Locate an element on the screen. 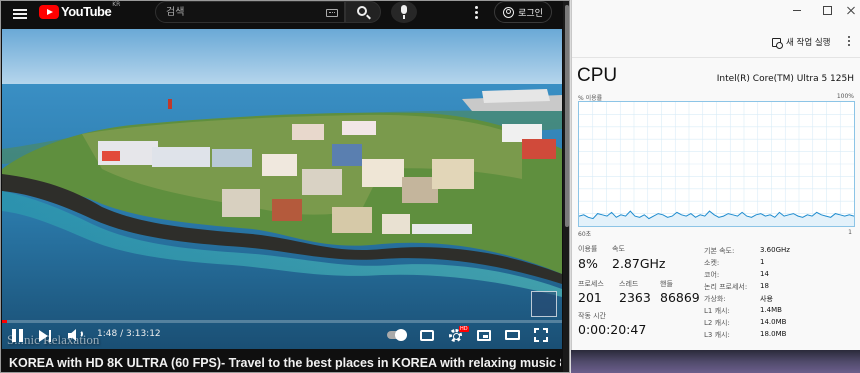  detail-value: 1.4MB is located at coordinates (771, 310).